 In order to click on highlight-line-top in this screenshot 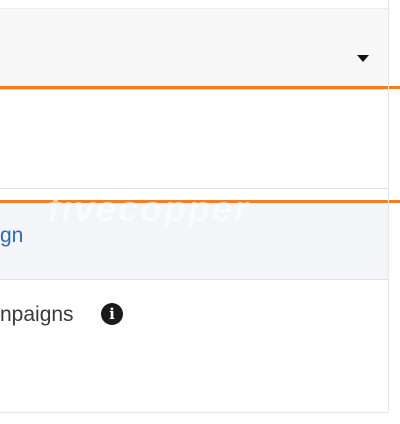, I will do `click(200, 87)`.